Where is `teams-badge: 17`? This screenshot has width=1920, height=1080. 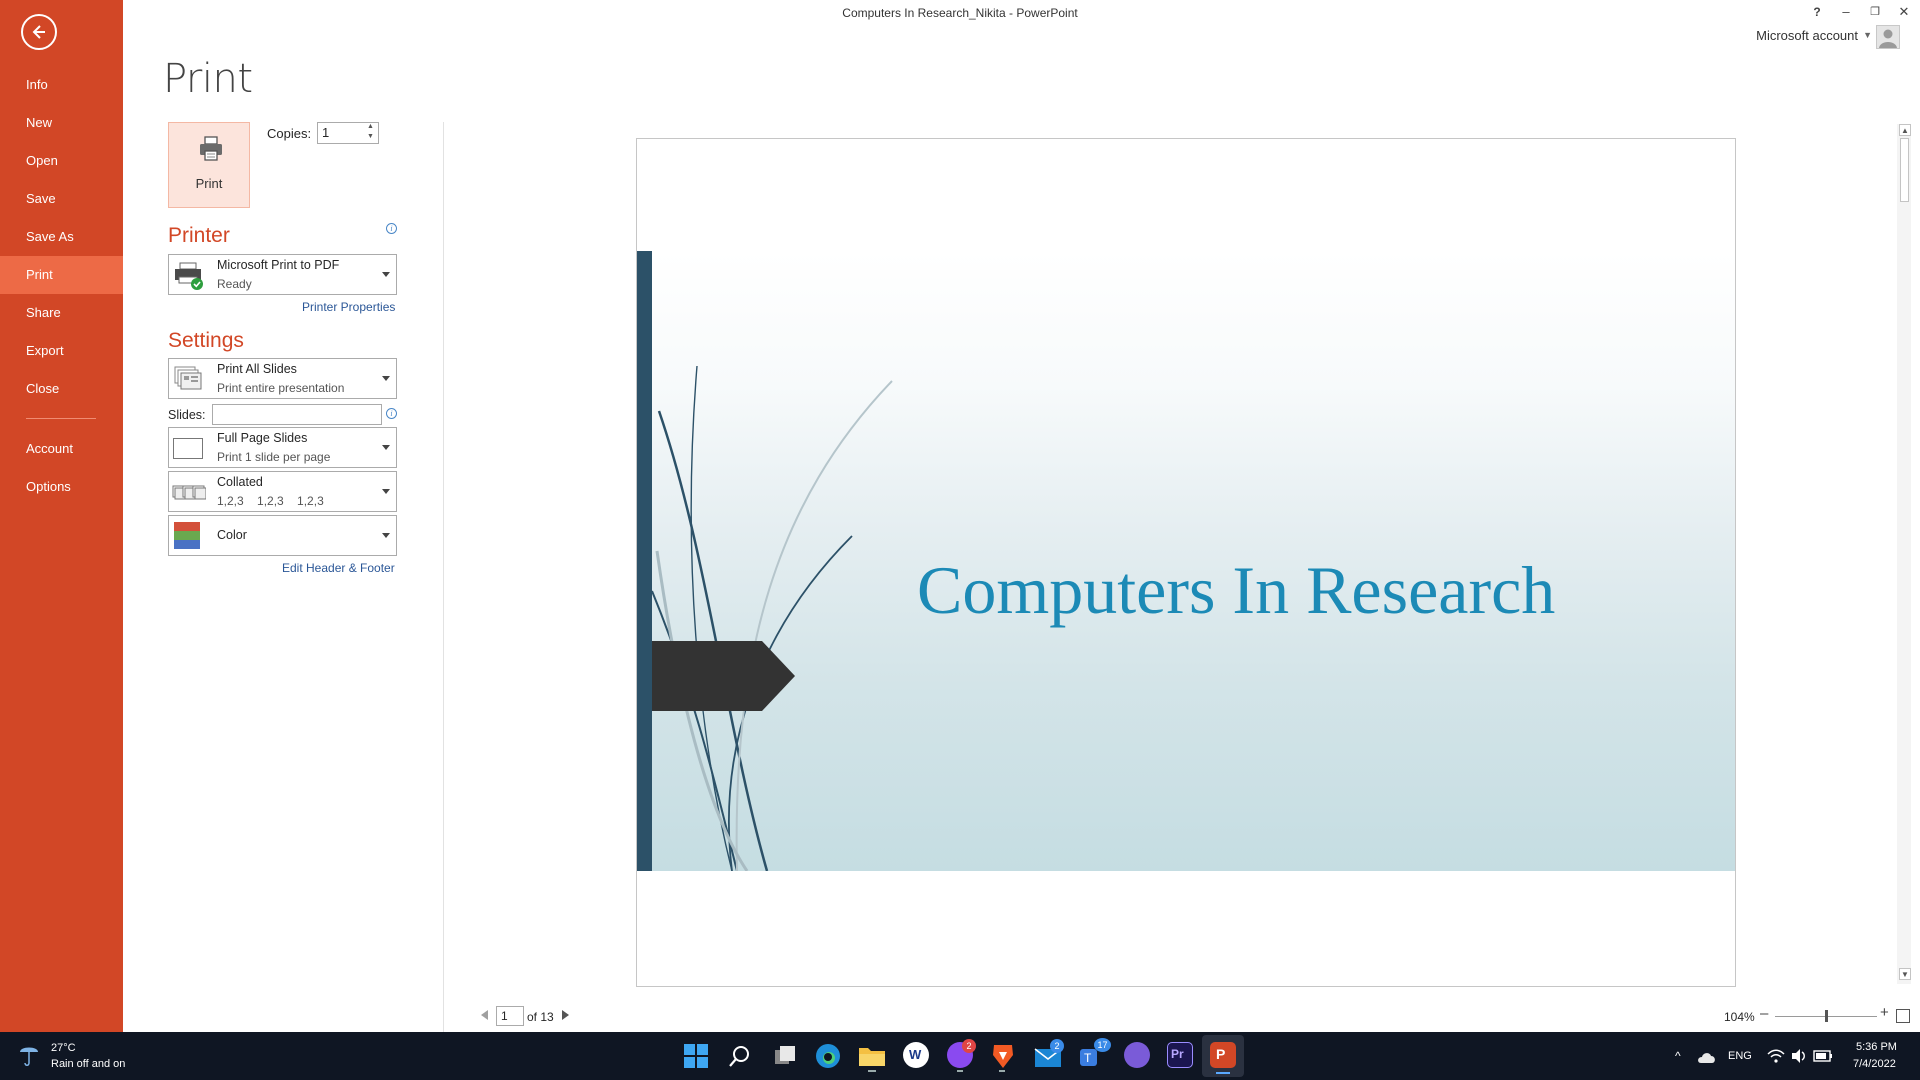 teams-badge: 17 is located at coordinates (1102, 1045).